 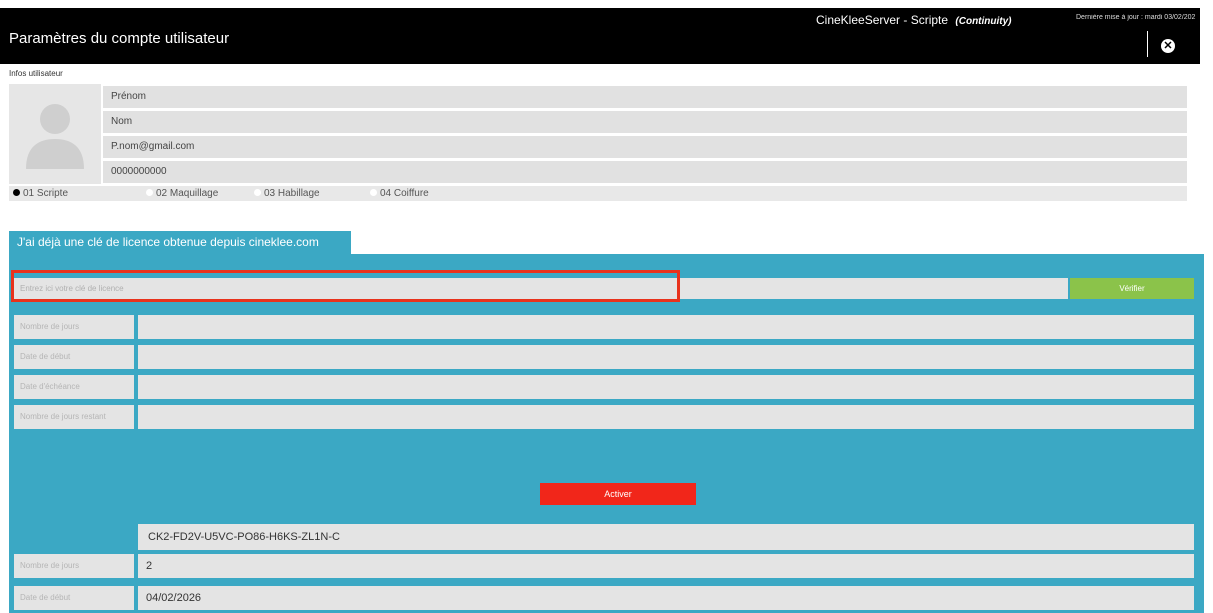 What do you see at coordinates (74, 387) in the screenshot?
I see `expiry-date-label: Date d'échéance` at bounding box center [74, 387].